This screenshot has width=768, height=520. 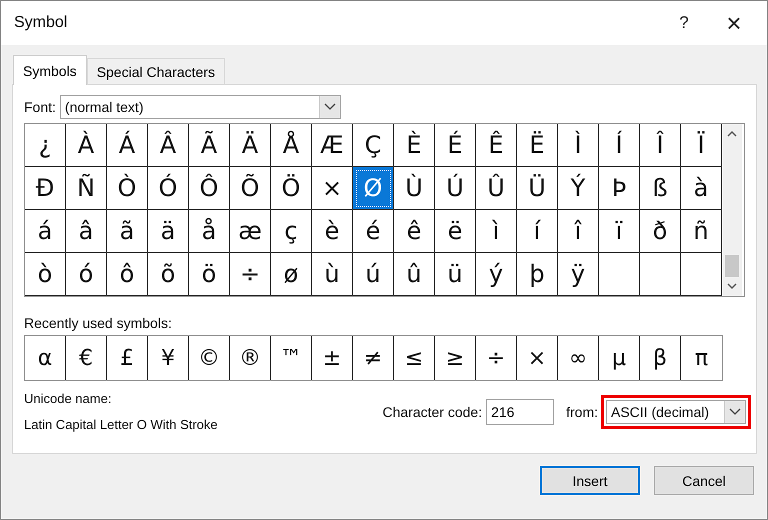 I want to click on symbol-cell: Á, so click(x=127, y=145).